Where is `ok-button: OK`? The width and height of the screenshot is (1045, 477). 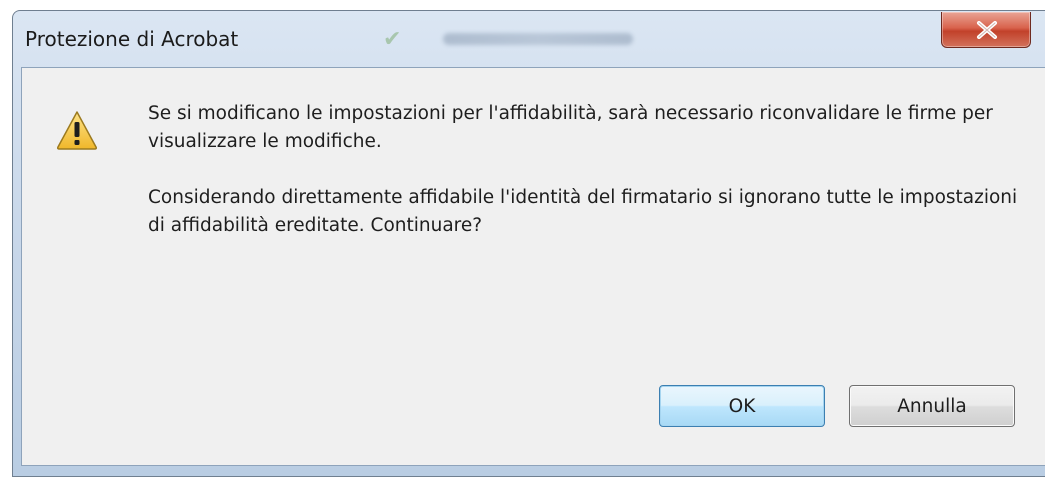 ok-button: OK is located at coordinates (742, 406).